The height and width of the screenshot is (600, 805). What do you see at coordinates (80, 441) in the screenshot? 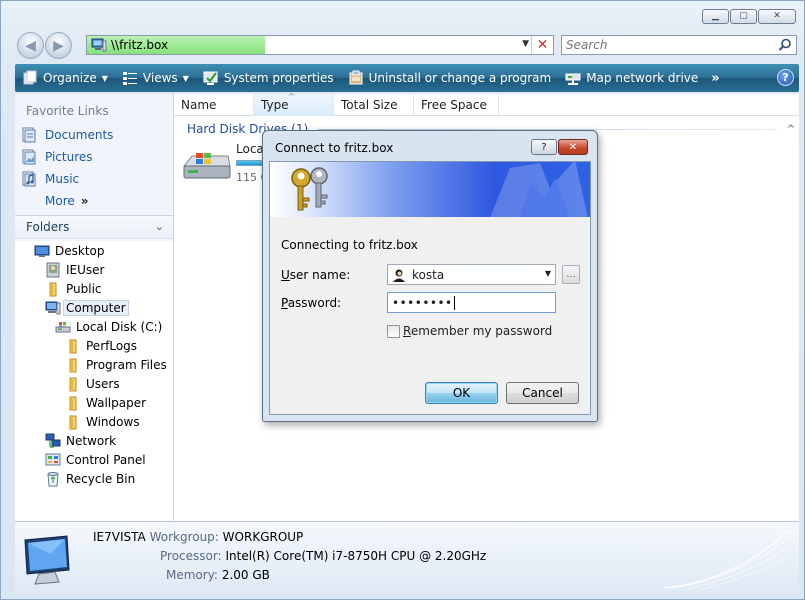
I see `tree-item-network: Network` at bounding box center [80, 441].